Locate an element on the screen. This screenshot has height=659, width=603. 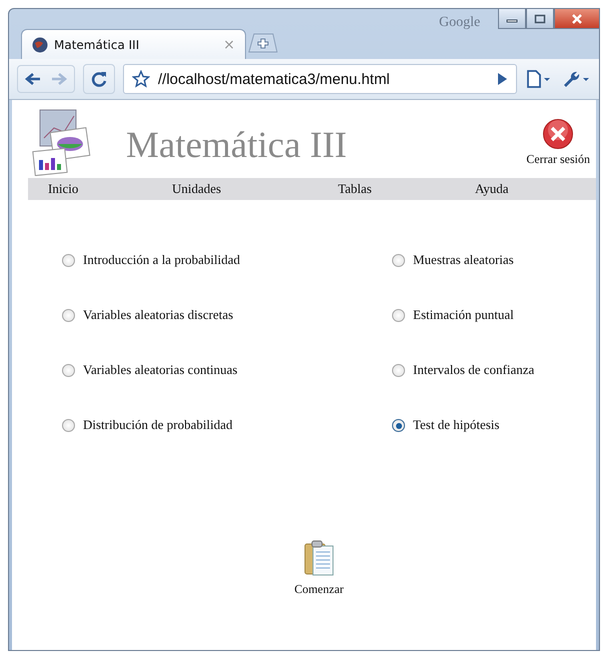
option-label: Estimación puntual is located at coordinates (463, 315).